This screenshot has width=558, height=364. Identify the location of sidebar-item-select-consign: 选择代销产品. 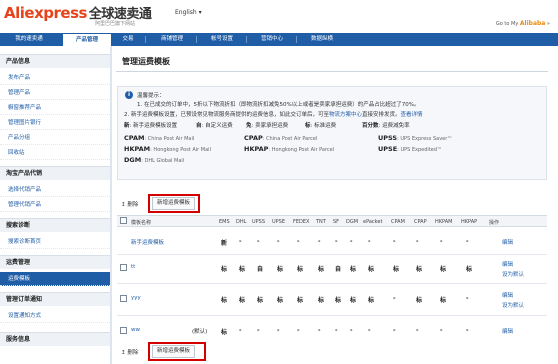
(55, 190).